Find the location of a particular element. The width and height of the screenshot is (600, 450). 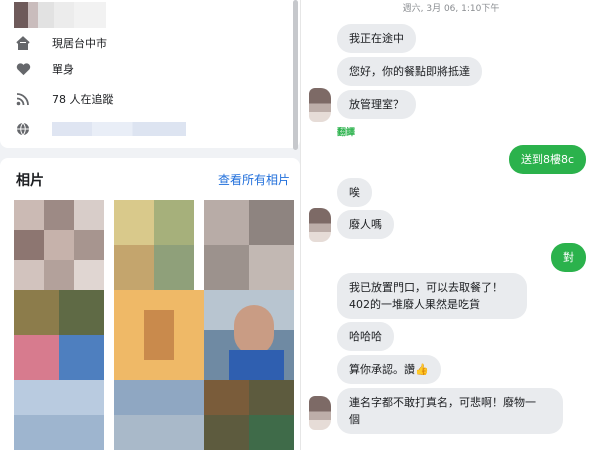

incoming-message-multiline: 連名字都不敢打真名，可悲啊！廢物一 個 is located at coordinates (450, 411).